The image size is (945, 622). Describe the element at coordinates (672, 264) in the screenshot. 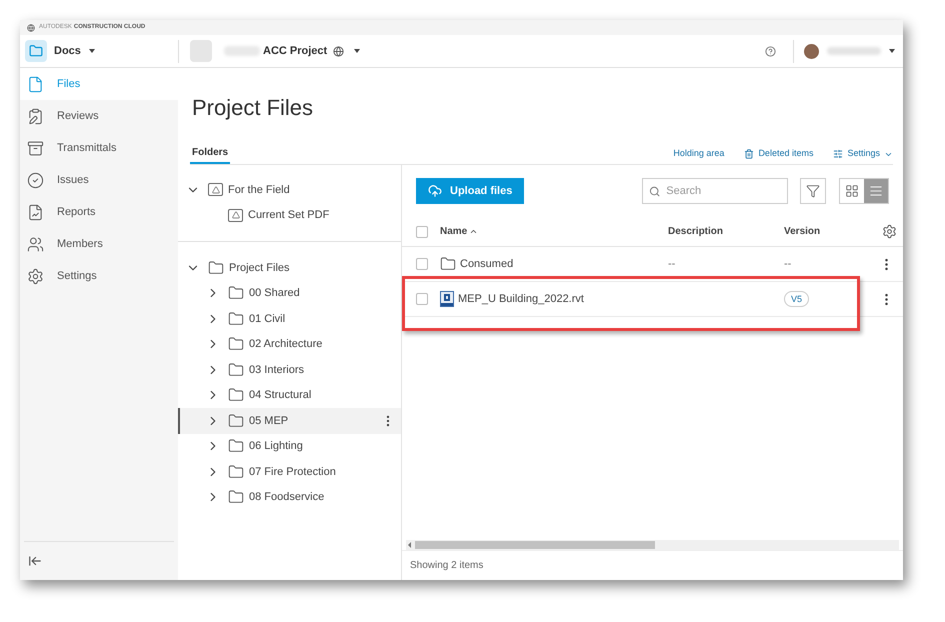

I see `description-cell: --` at that location.